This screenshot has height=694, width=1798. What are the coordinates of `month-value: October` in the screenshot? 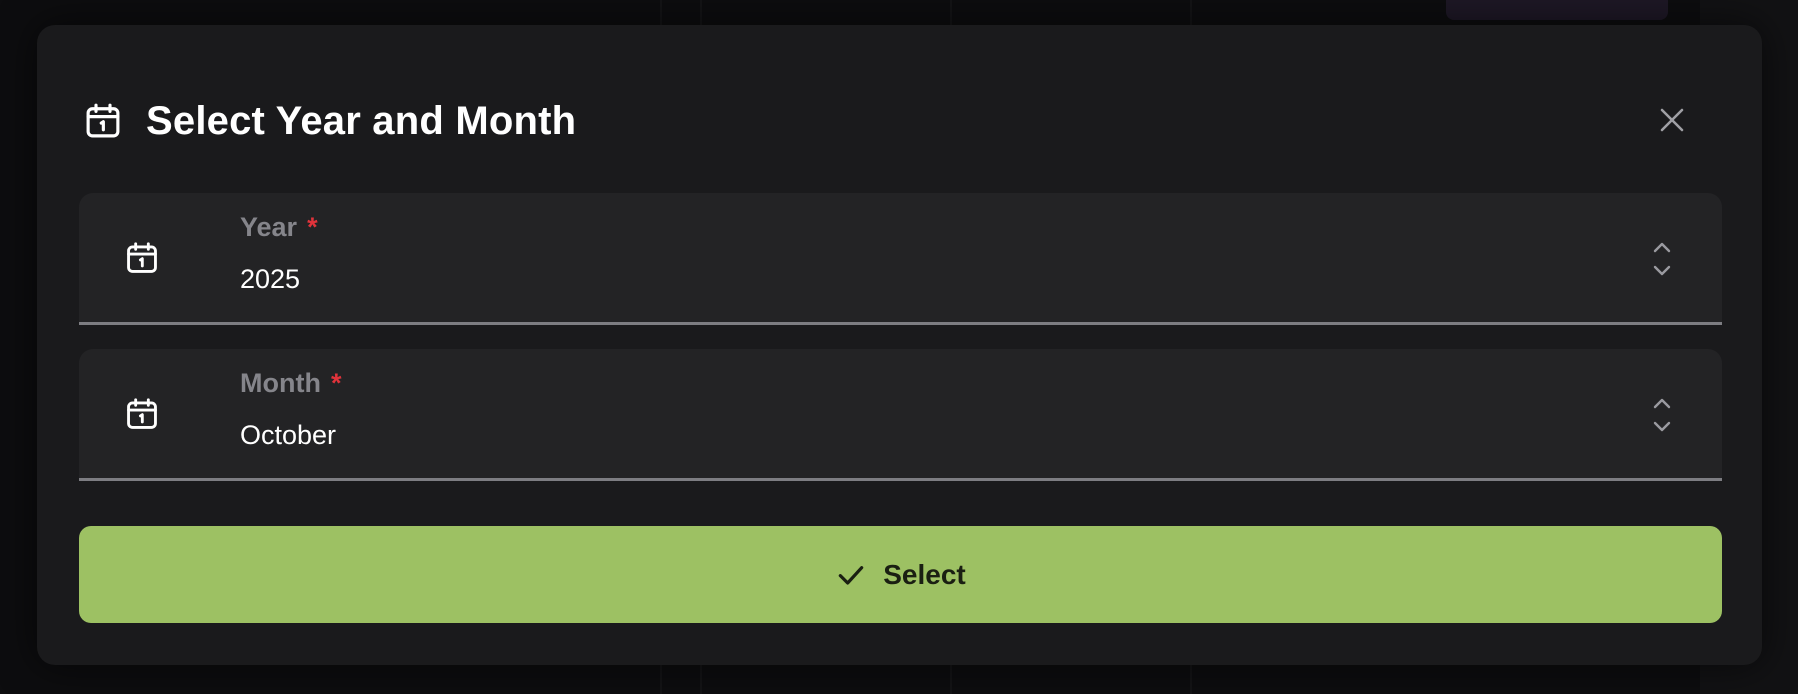 It's located at (288, 435).